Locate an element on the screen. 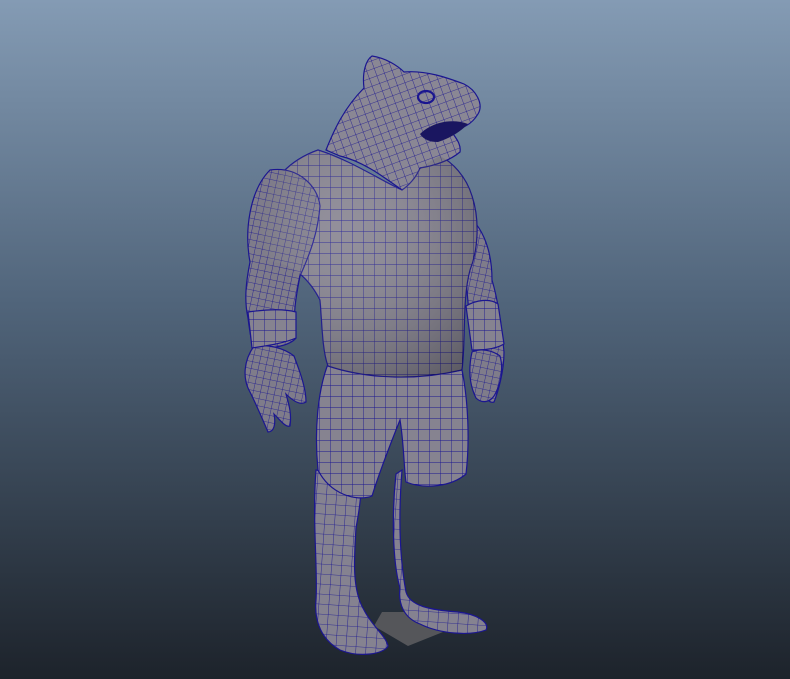 Image resolution: width=790 pixels, height=679 pixels. model-wristband-back is located at coordinates (485, 325).